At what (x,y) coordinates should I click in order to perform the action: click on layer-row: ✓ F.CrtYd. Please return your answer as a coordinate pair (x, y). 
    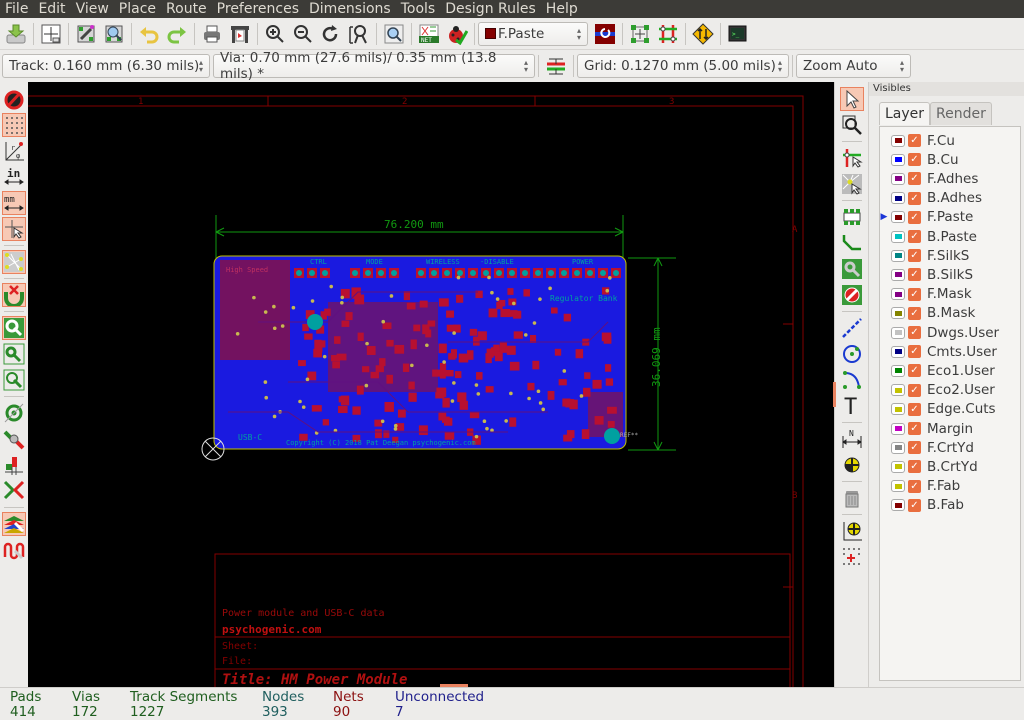
    Looking at the image, I should click on (950, 447).